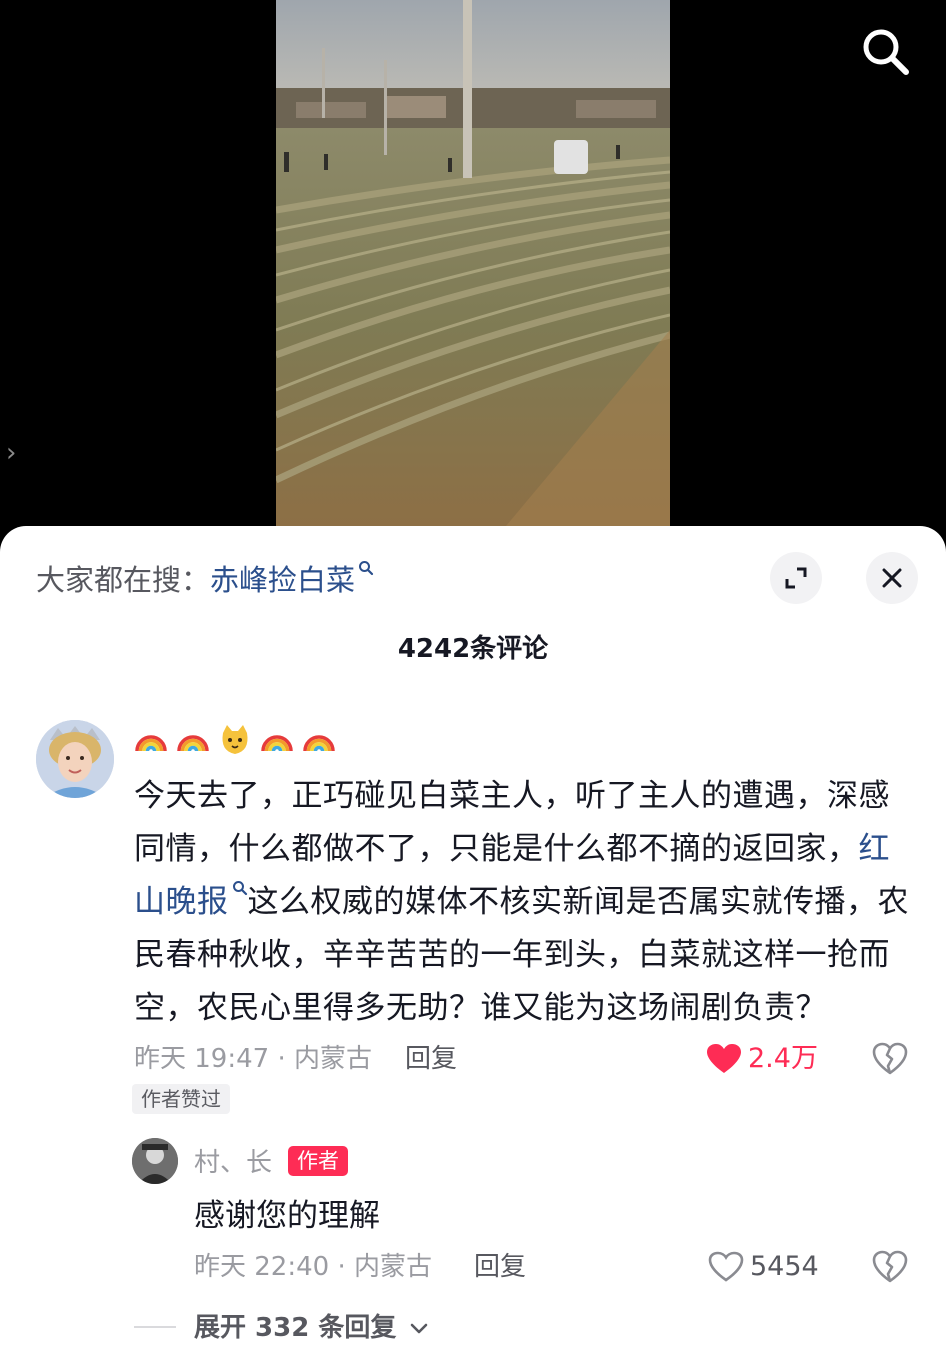  What do you see at coordinates (313, 1267) in the screenshot?
I see `reply-time-location: 昨天 22:40 · 内蒙古` at bounding box center [313, 1267].